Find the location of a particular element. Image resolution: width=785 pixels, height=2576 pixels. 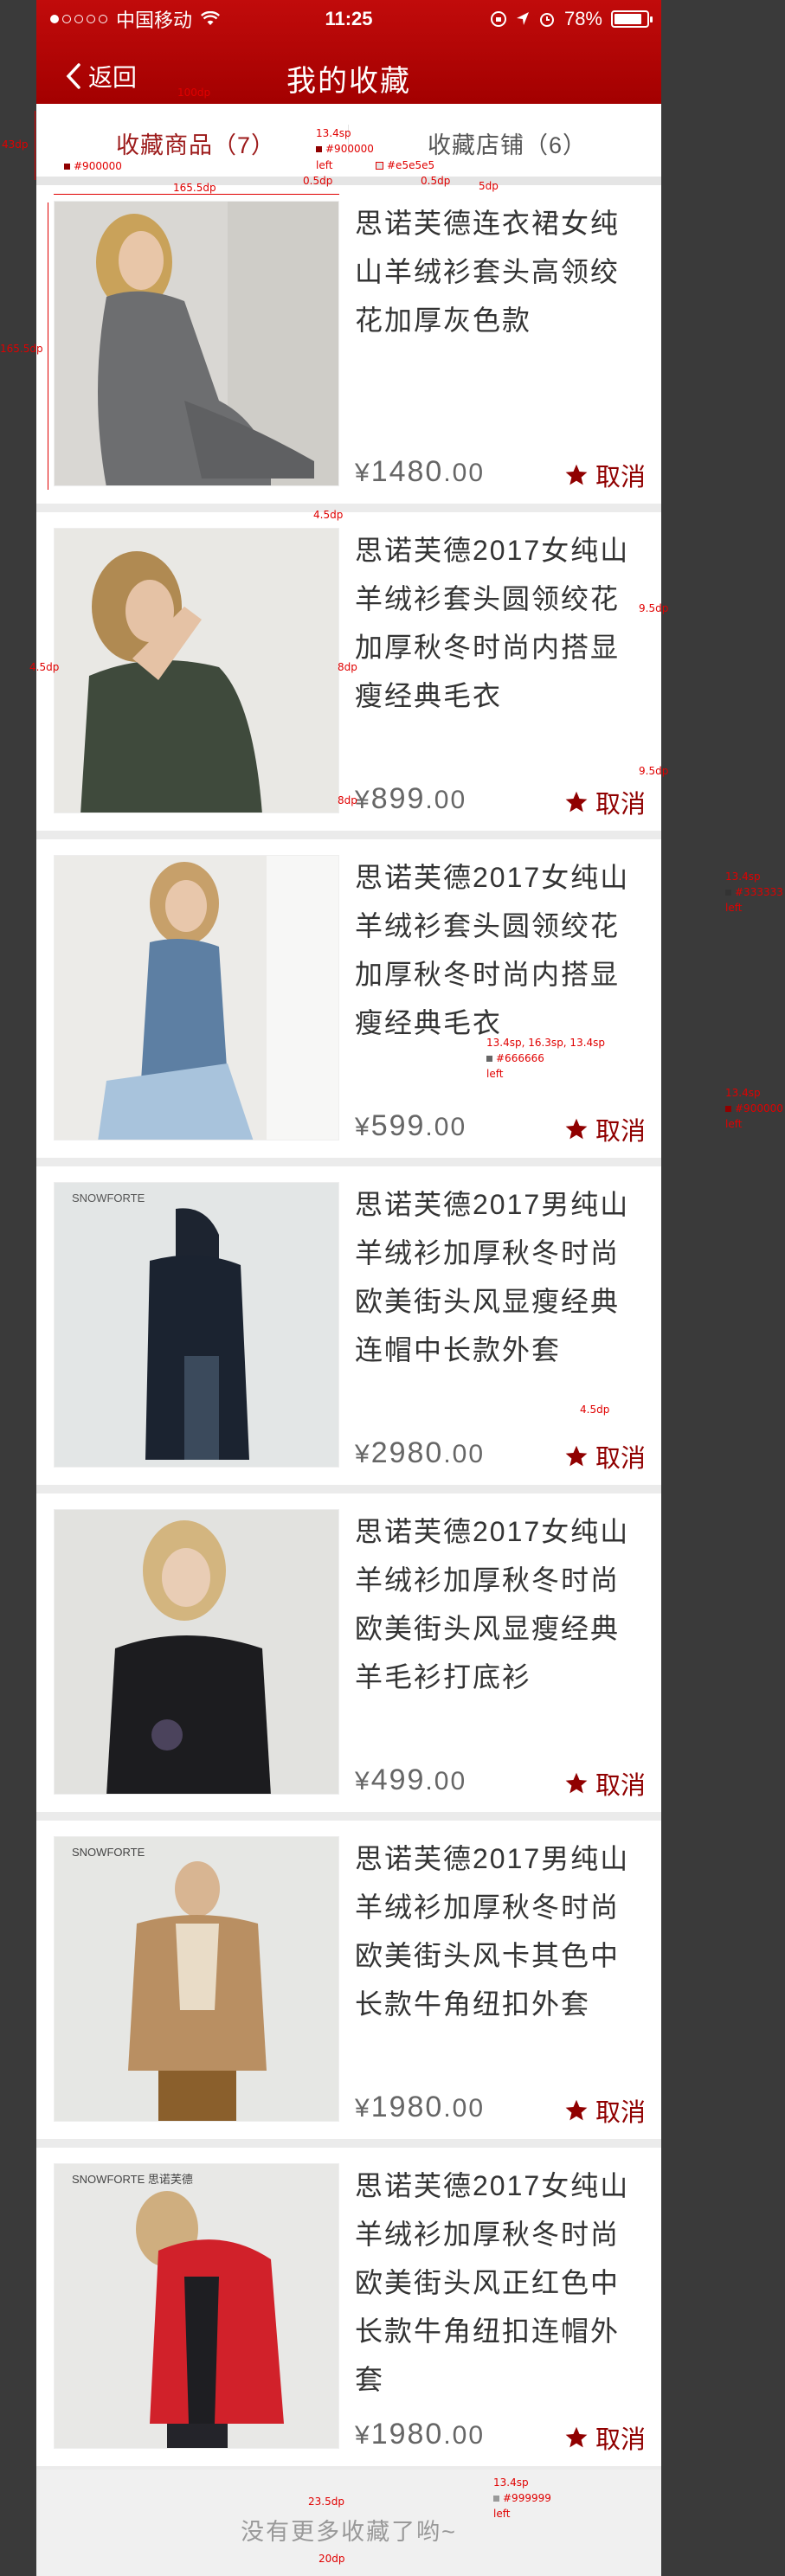

battery-percent: 78% is located at coordinates (582, 18).